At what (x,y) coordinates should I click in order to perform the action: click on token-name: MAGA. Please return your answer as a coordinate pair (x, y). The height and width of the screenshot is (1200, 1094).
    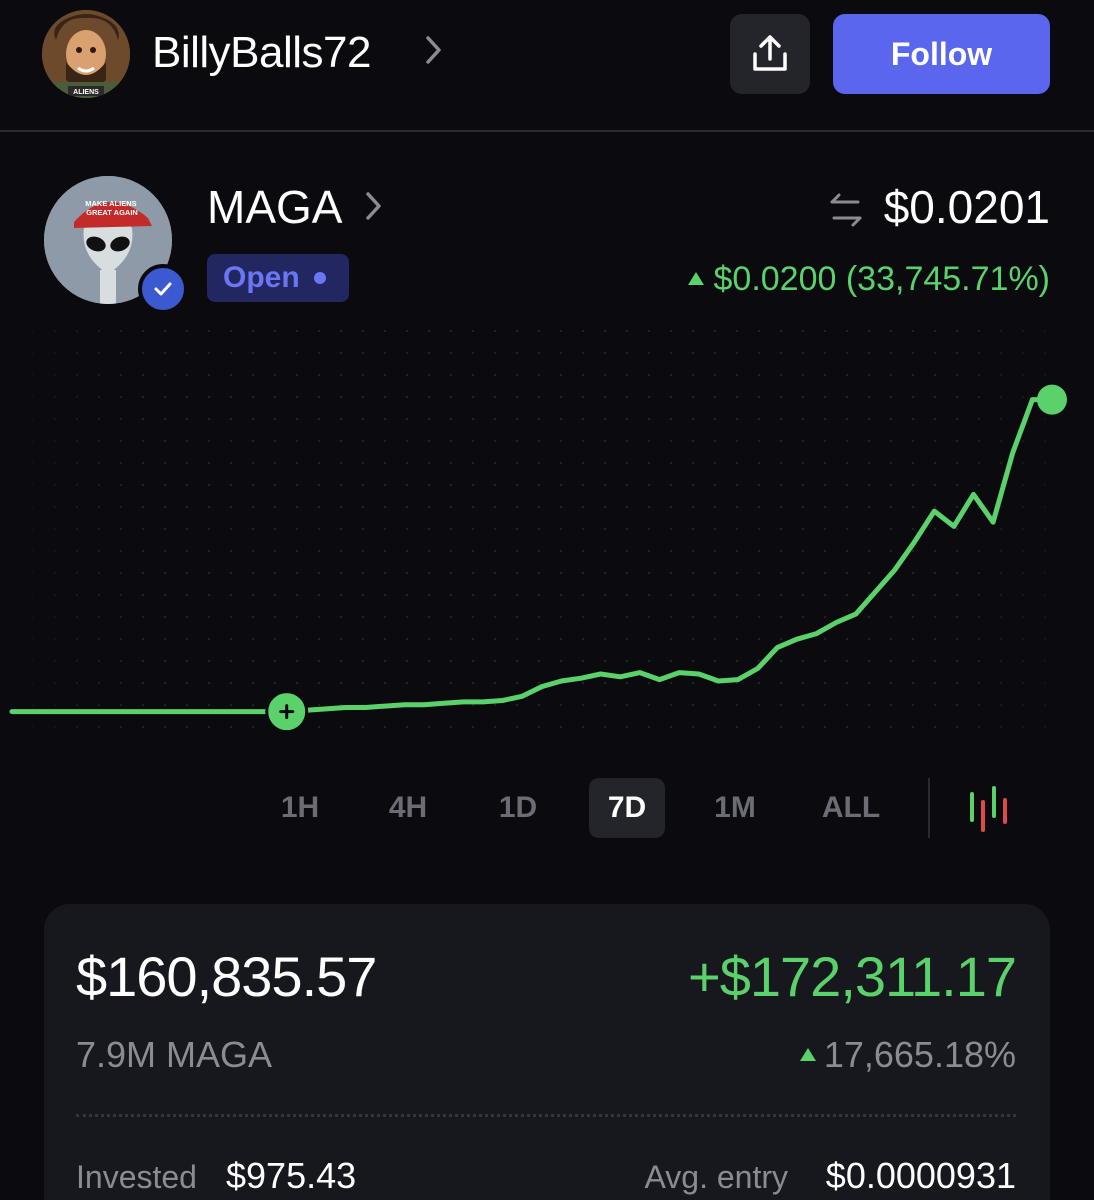
    Looking at the image, I should click on (274, 207).